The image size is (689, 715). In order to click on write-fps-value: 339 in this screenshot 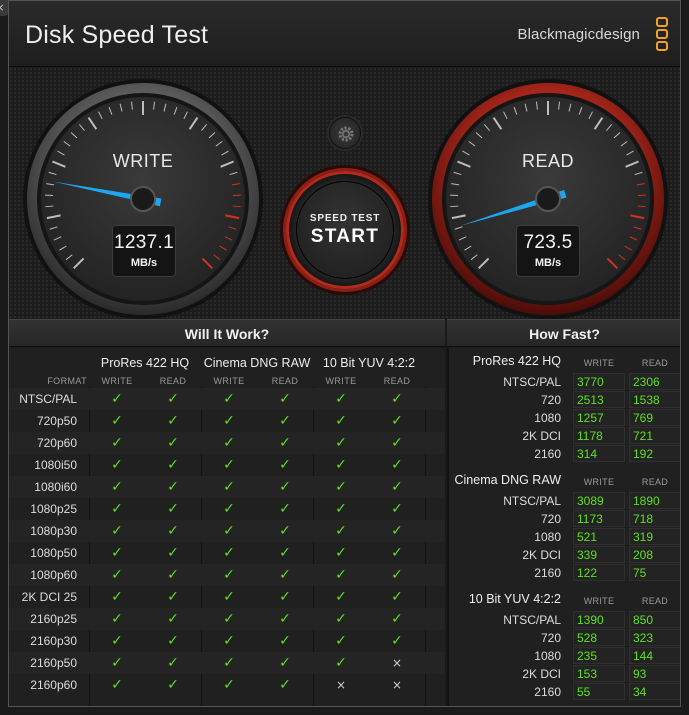, I will do `click(599, 554)`.